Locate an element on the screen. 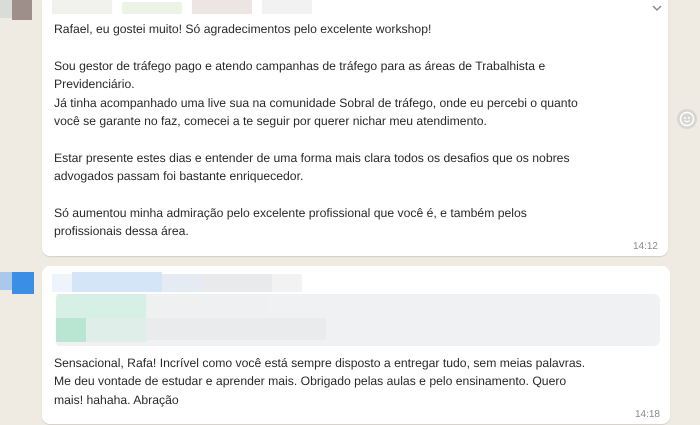 The height and width of the screenshot is (425, 700). message-time: 14:12 is located at coordinates (645, 246).